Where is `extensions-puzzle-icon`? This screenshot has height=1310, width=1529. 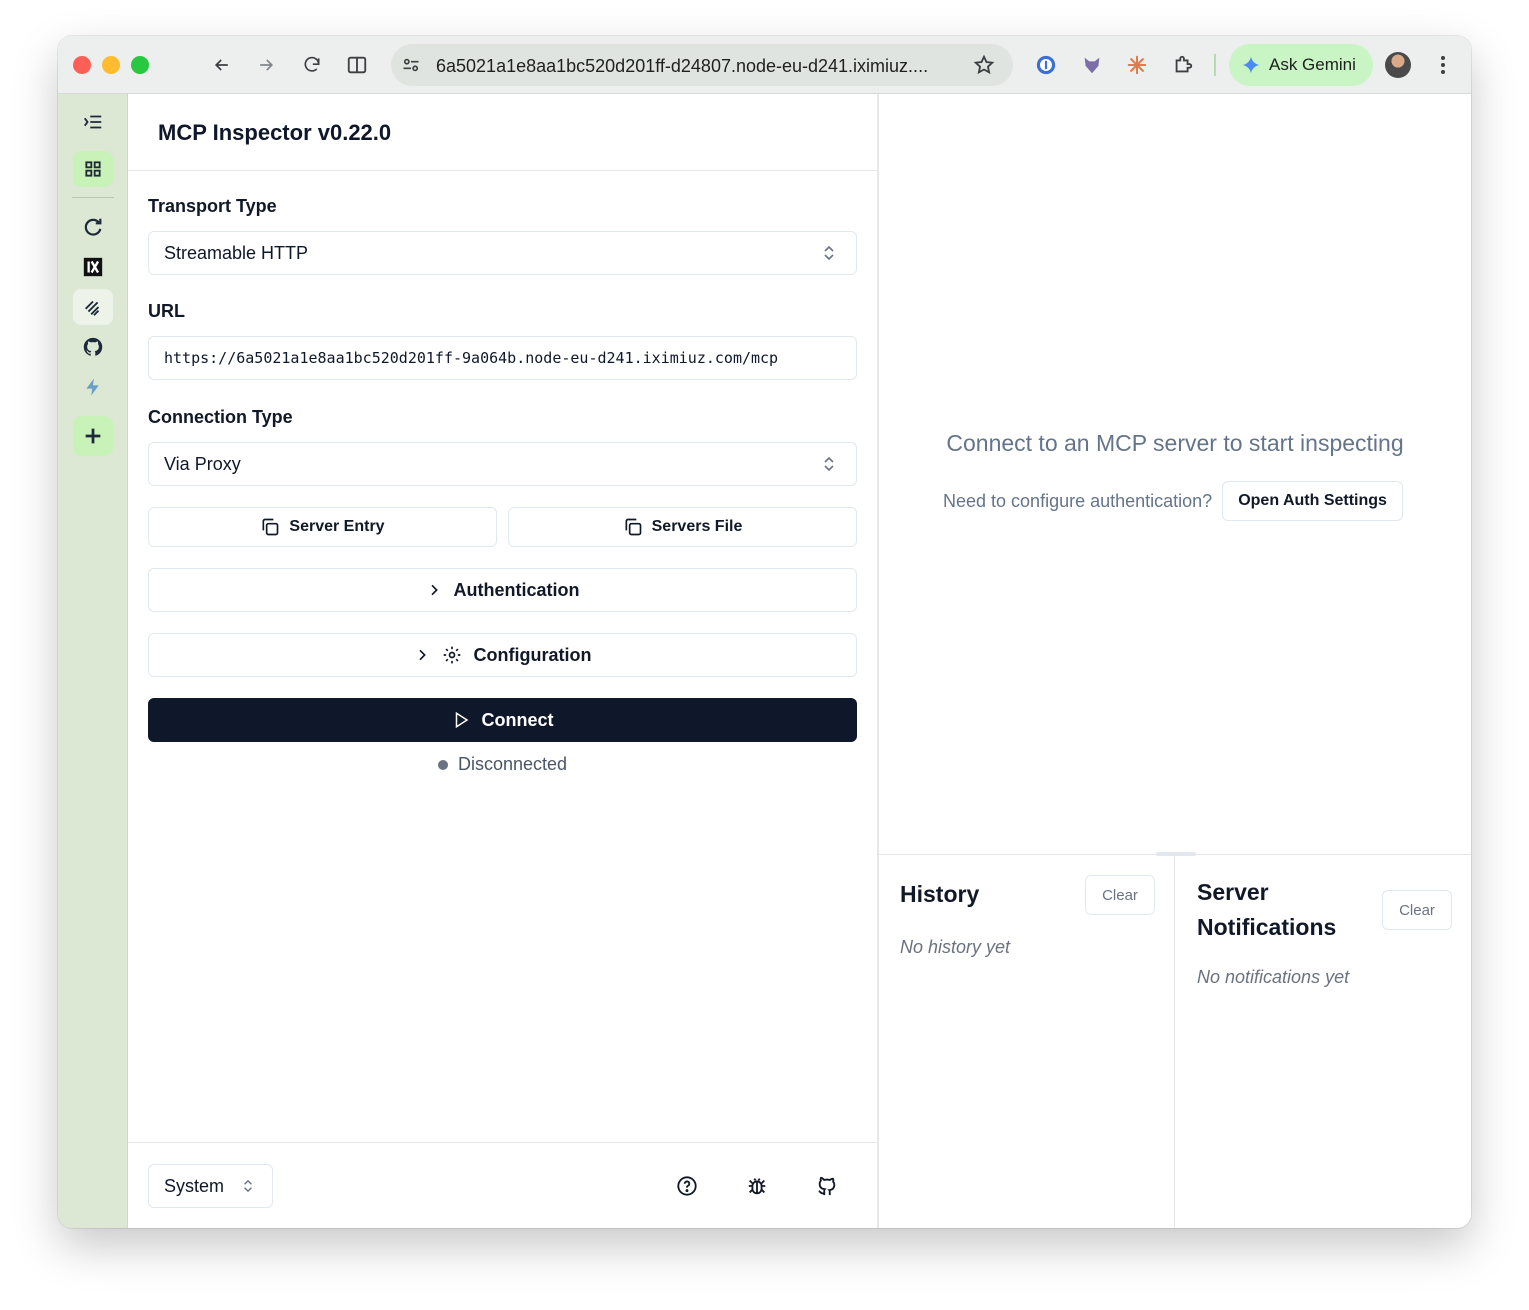 extensions-puzzle-icon is located at coordinates (1183, 65).